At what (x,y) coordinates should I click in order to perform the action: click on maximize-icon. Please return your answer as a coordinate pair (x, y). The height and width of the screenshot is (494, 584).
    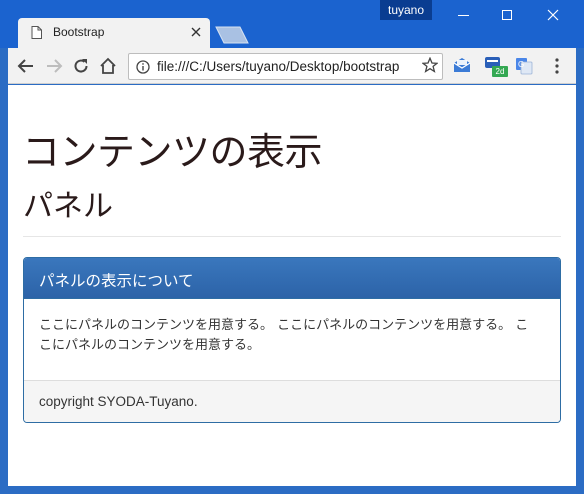
    Looking at the image, I should click on (507, 15).